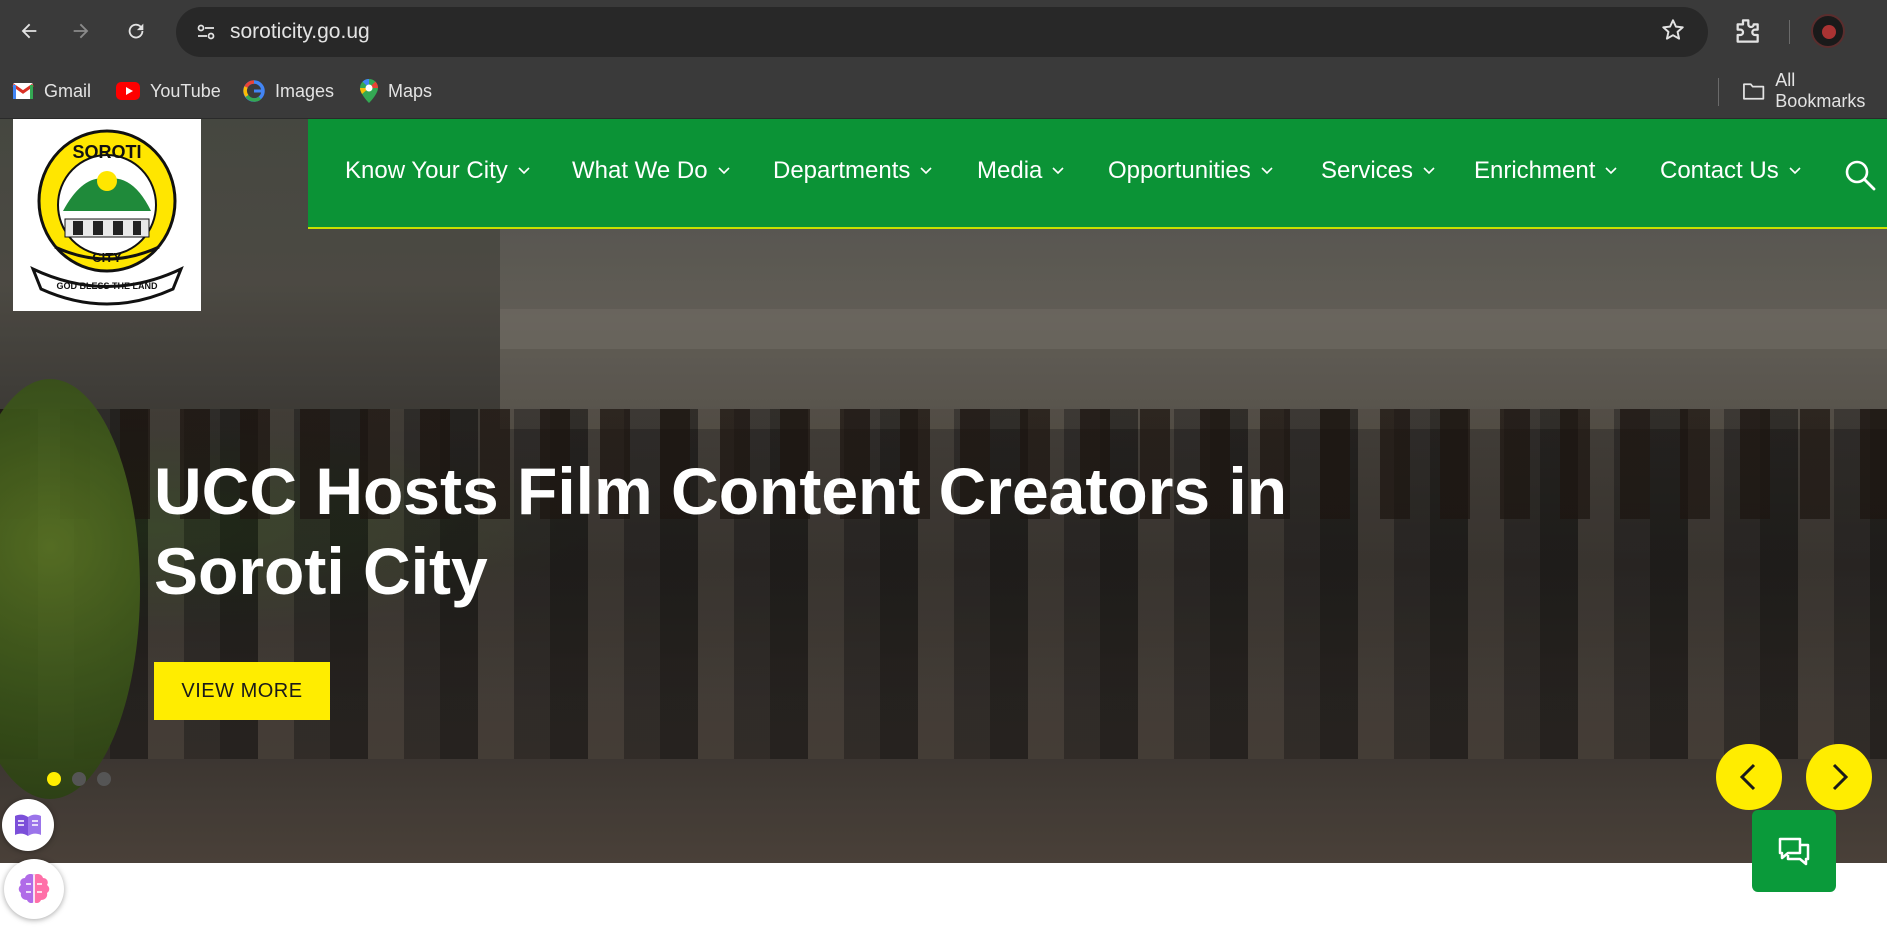 Image resolution: width=1887 pixels, height=937 pixels. I want to click on bookmark-star-icon, so click(1673, 30).